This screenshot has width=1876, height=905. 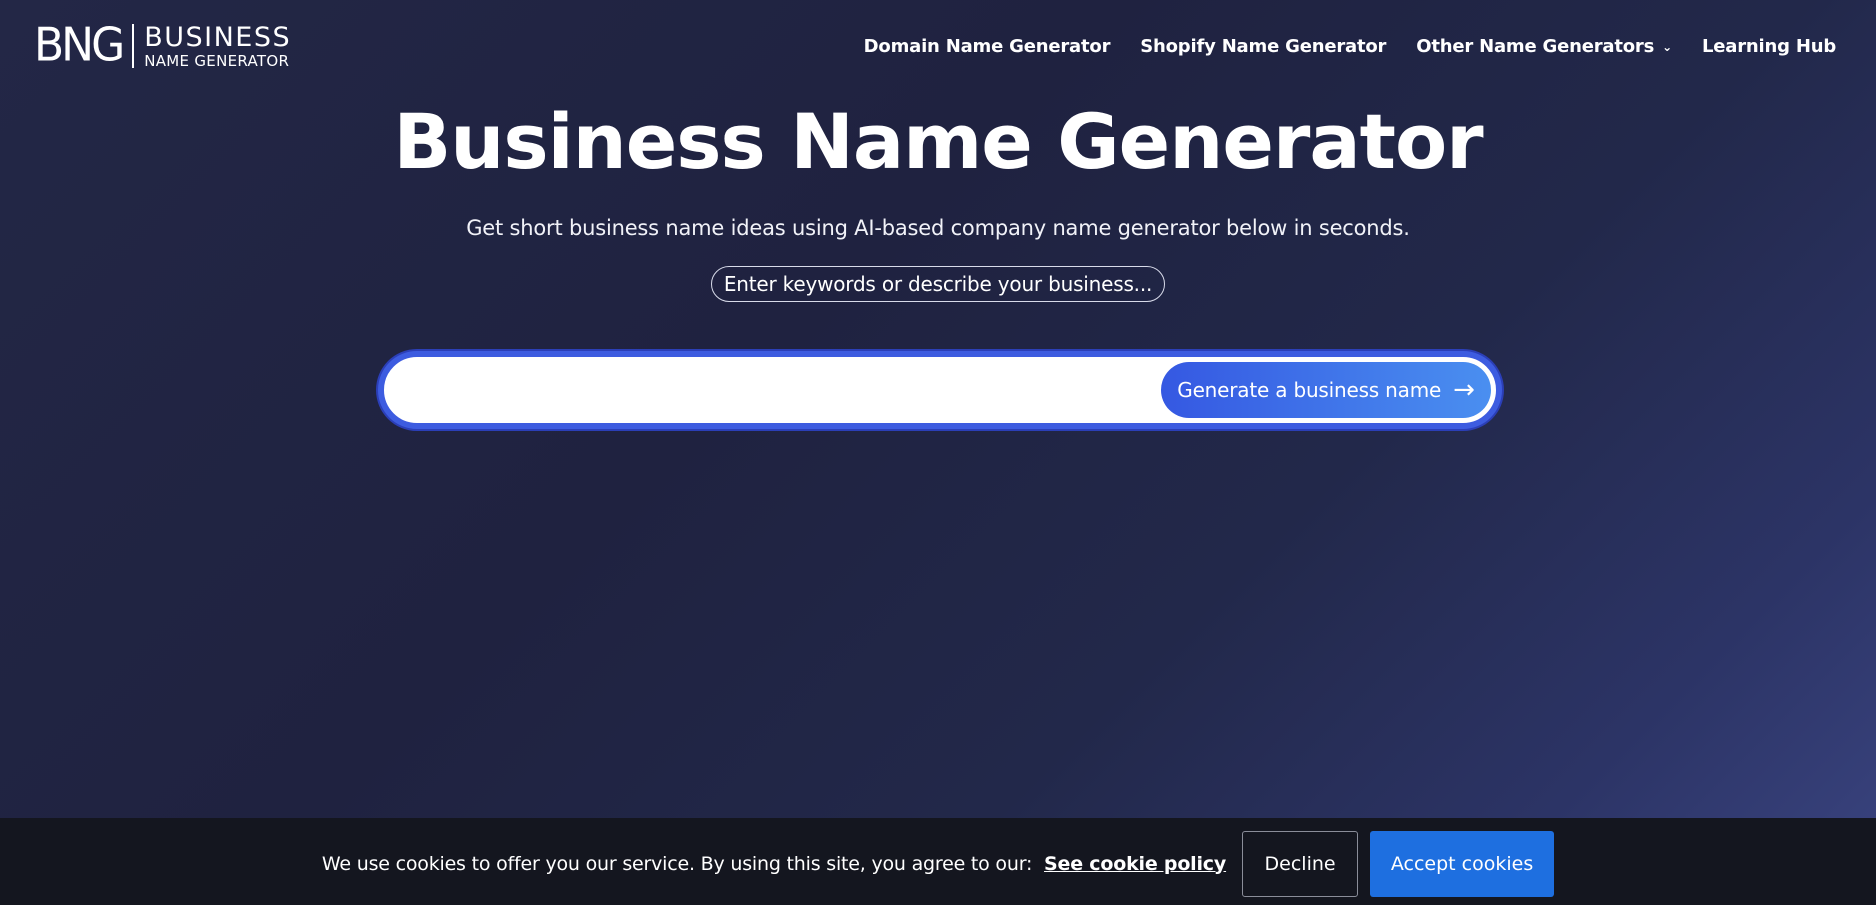 I want to click on nav-shopify-name-generator: Shopify Name Generator, so click(x=1263, y=46).